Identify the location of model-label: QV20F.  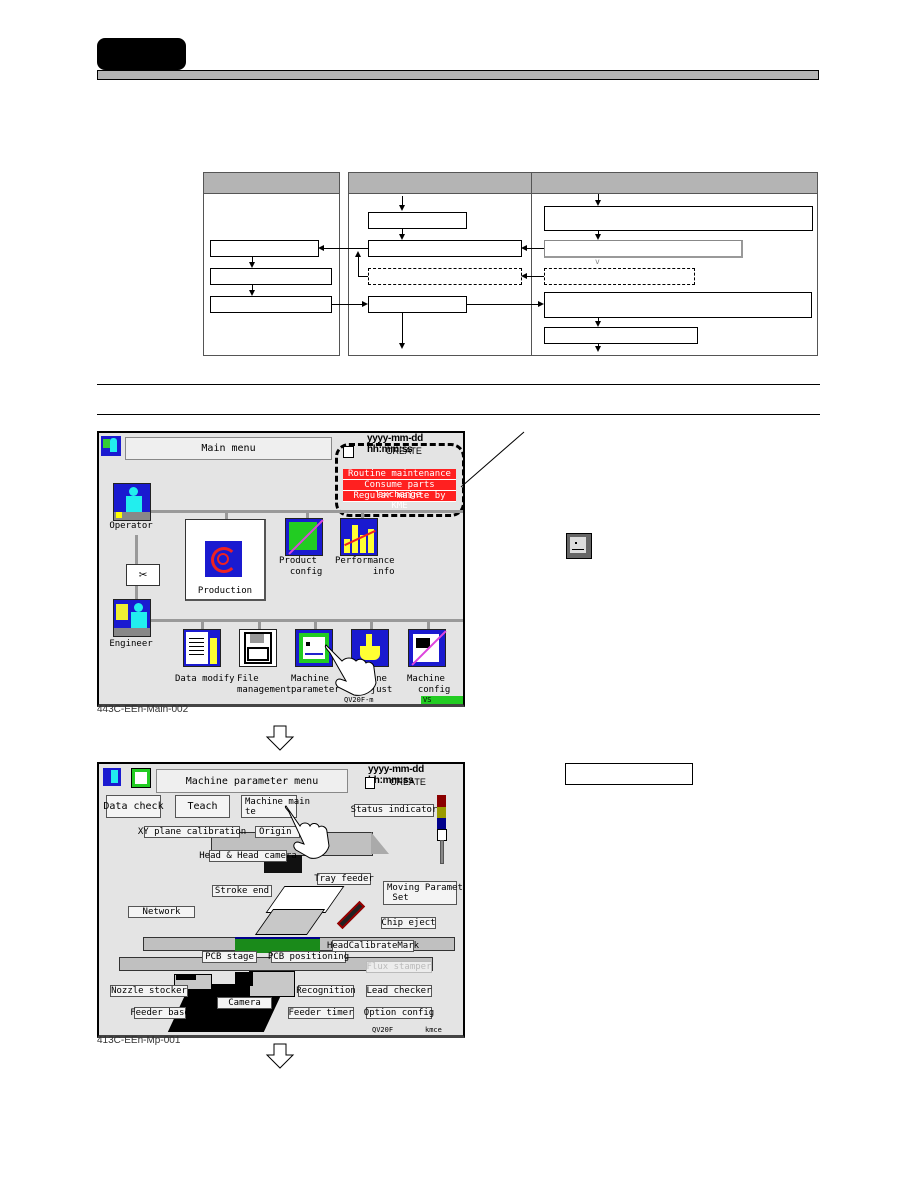
(383, 1030).